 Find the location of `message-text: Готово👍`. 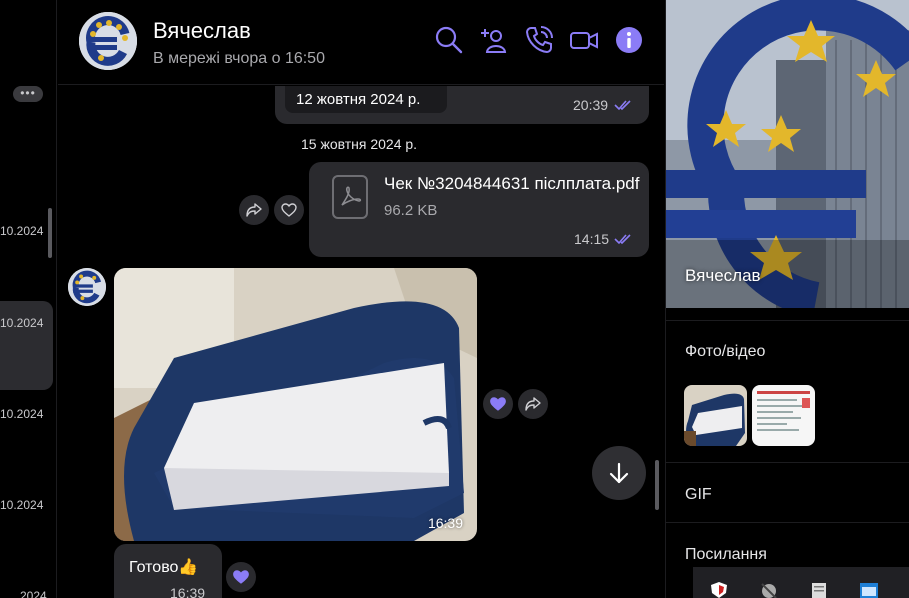

message-text: Готово👍 is located at coordinates (164, 567).